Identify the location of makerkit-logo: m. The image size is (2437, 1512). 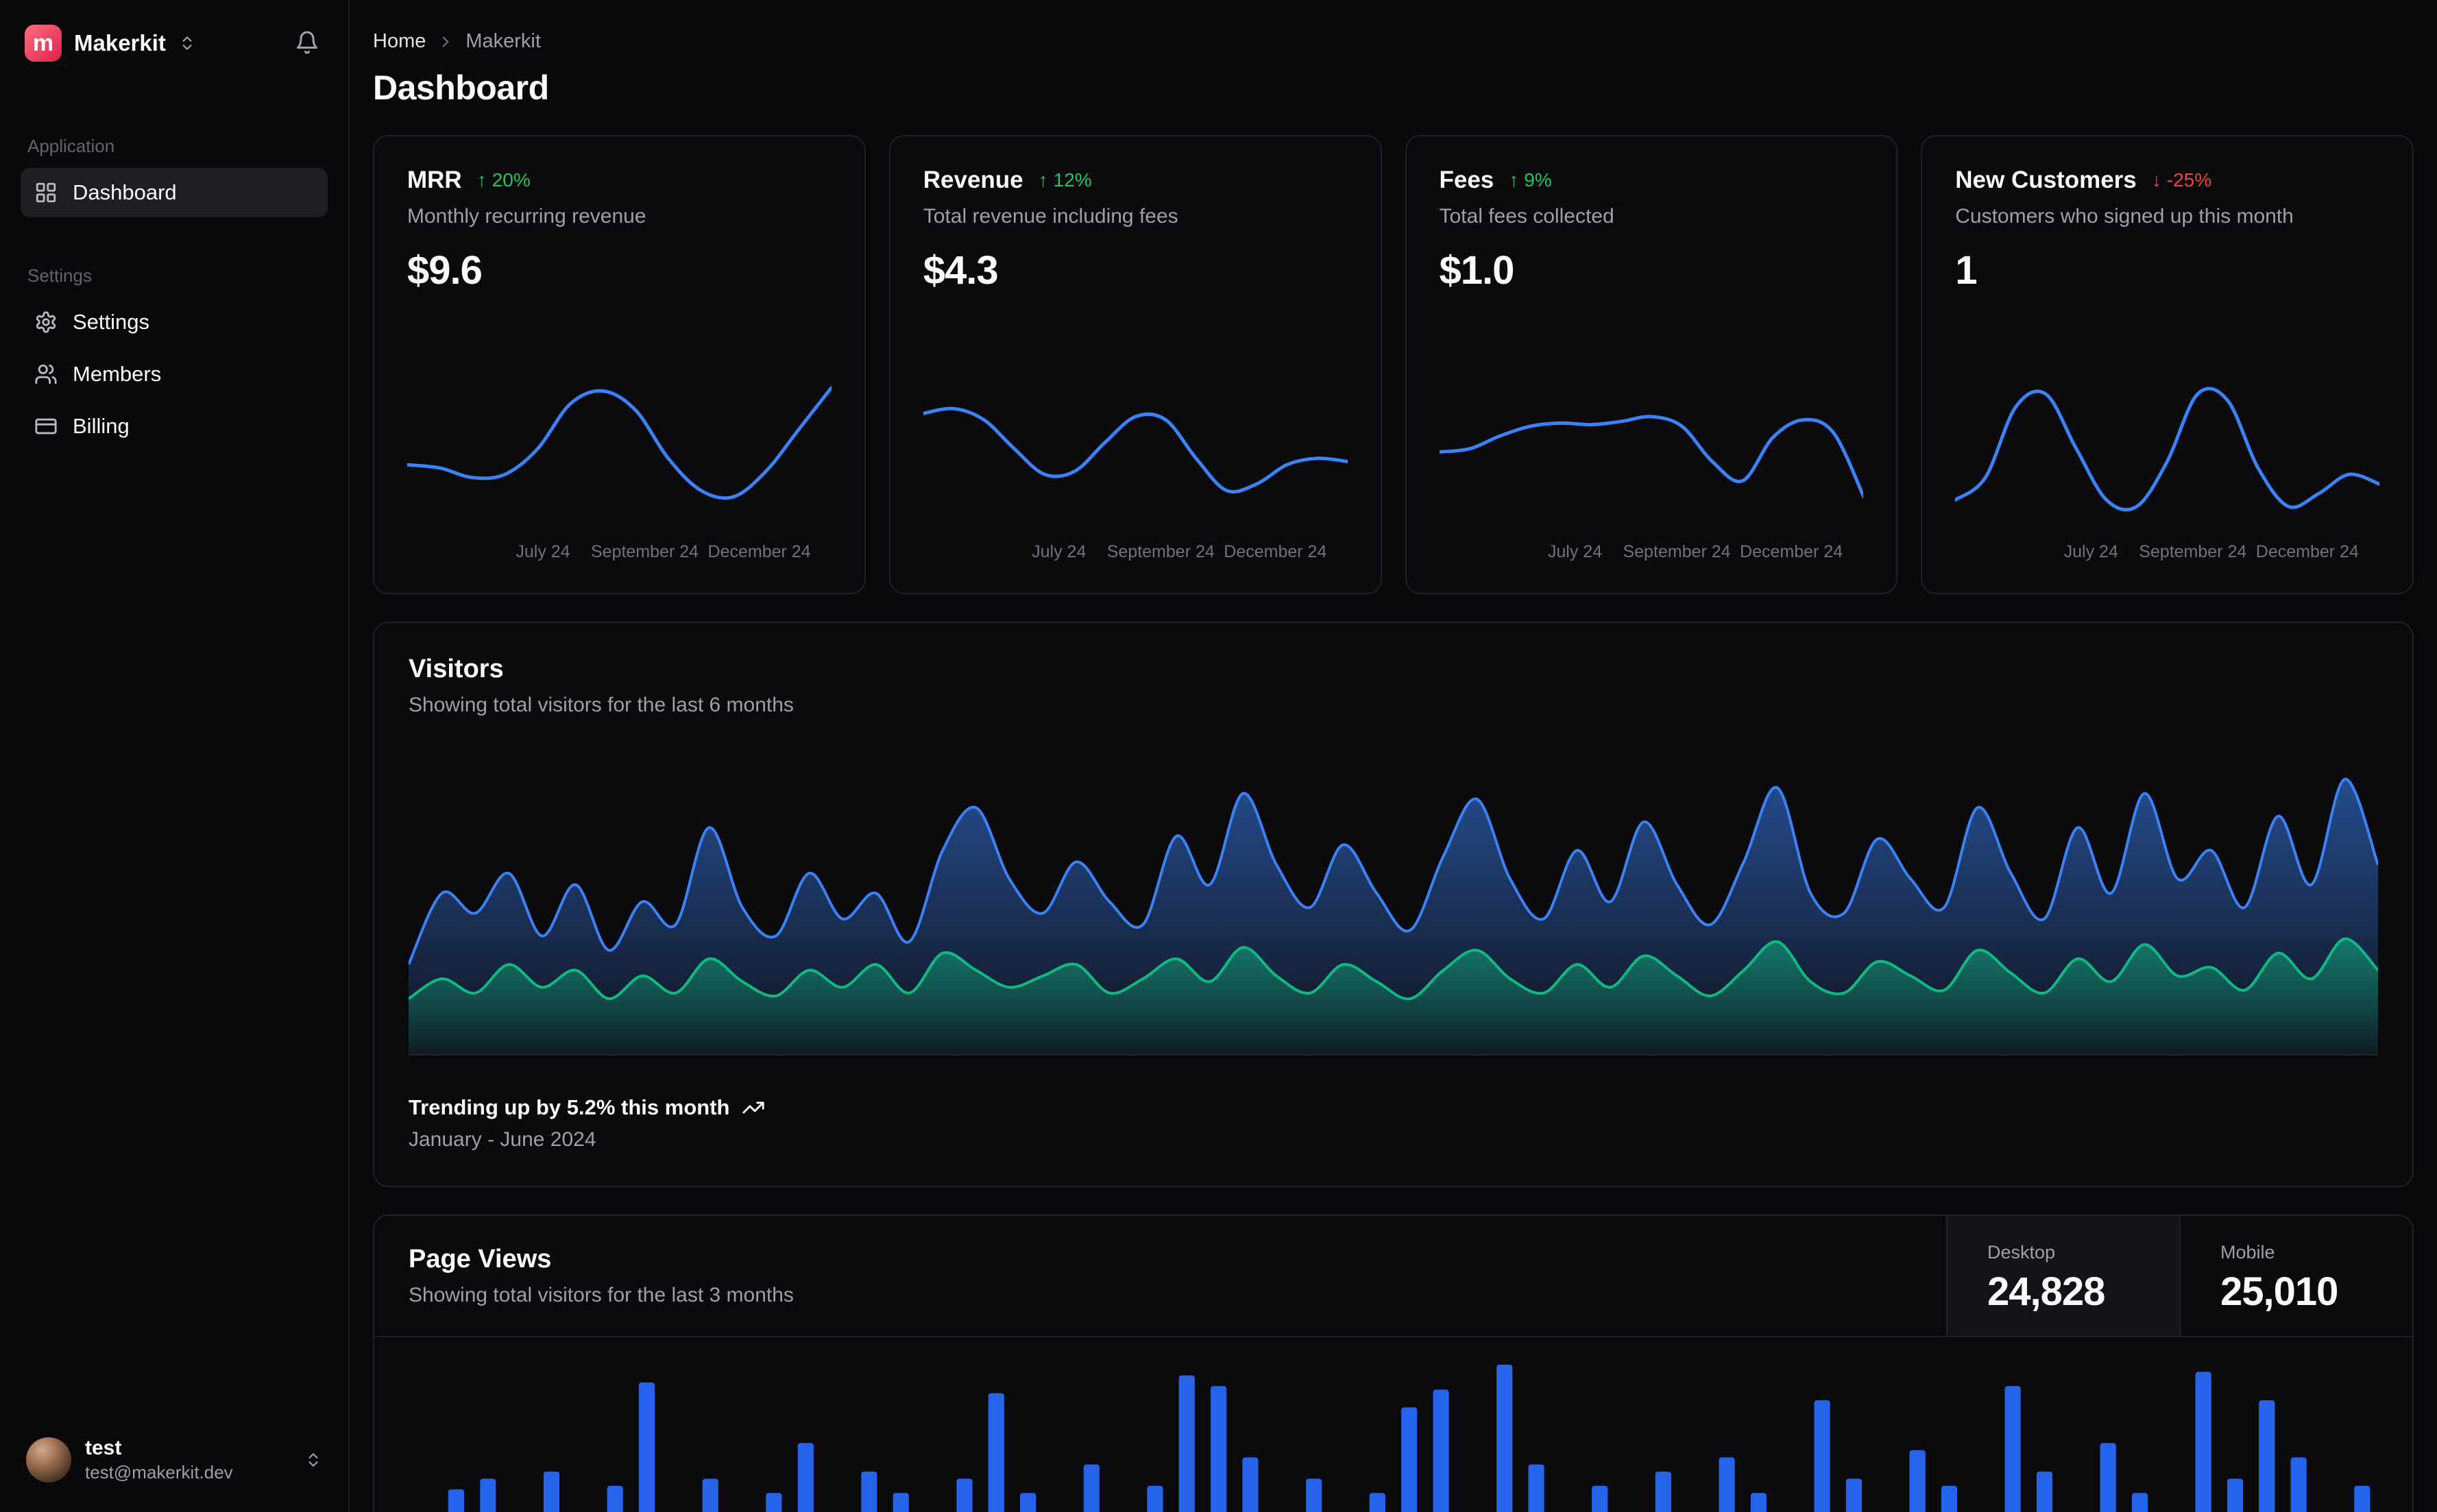
(44, 43).